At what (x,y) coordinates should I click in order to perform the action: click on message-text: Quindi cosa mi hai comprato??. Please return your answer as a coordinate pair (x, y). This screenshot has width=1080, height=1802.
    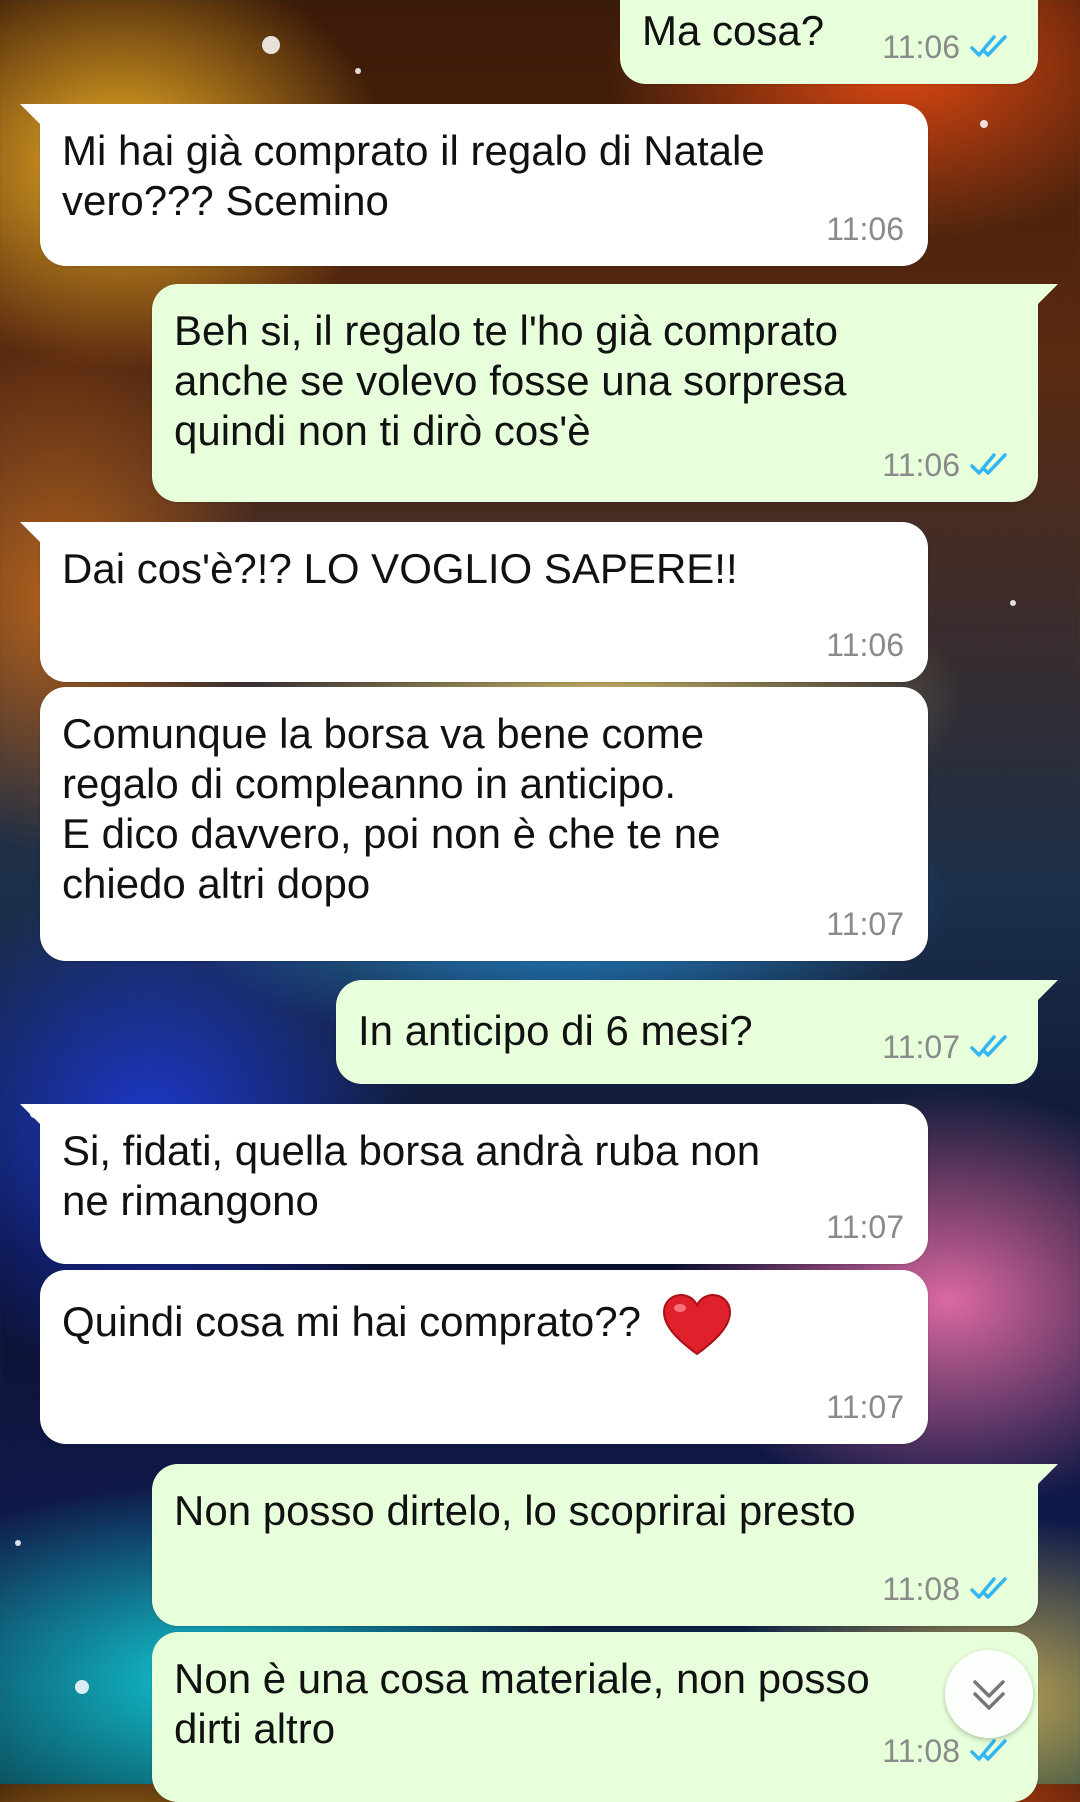
    Looking at the image, I should click on (351, 1322).